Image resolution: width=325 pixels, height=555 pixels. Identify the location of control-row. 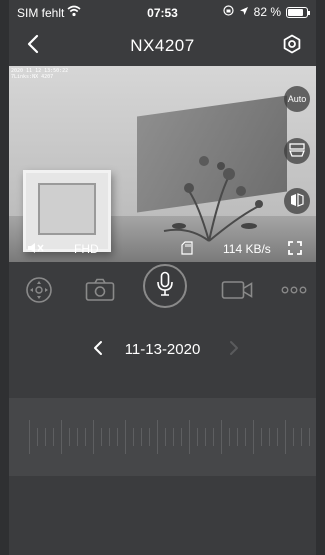
(162, 290).